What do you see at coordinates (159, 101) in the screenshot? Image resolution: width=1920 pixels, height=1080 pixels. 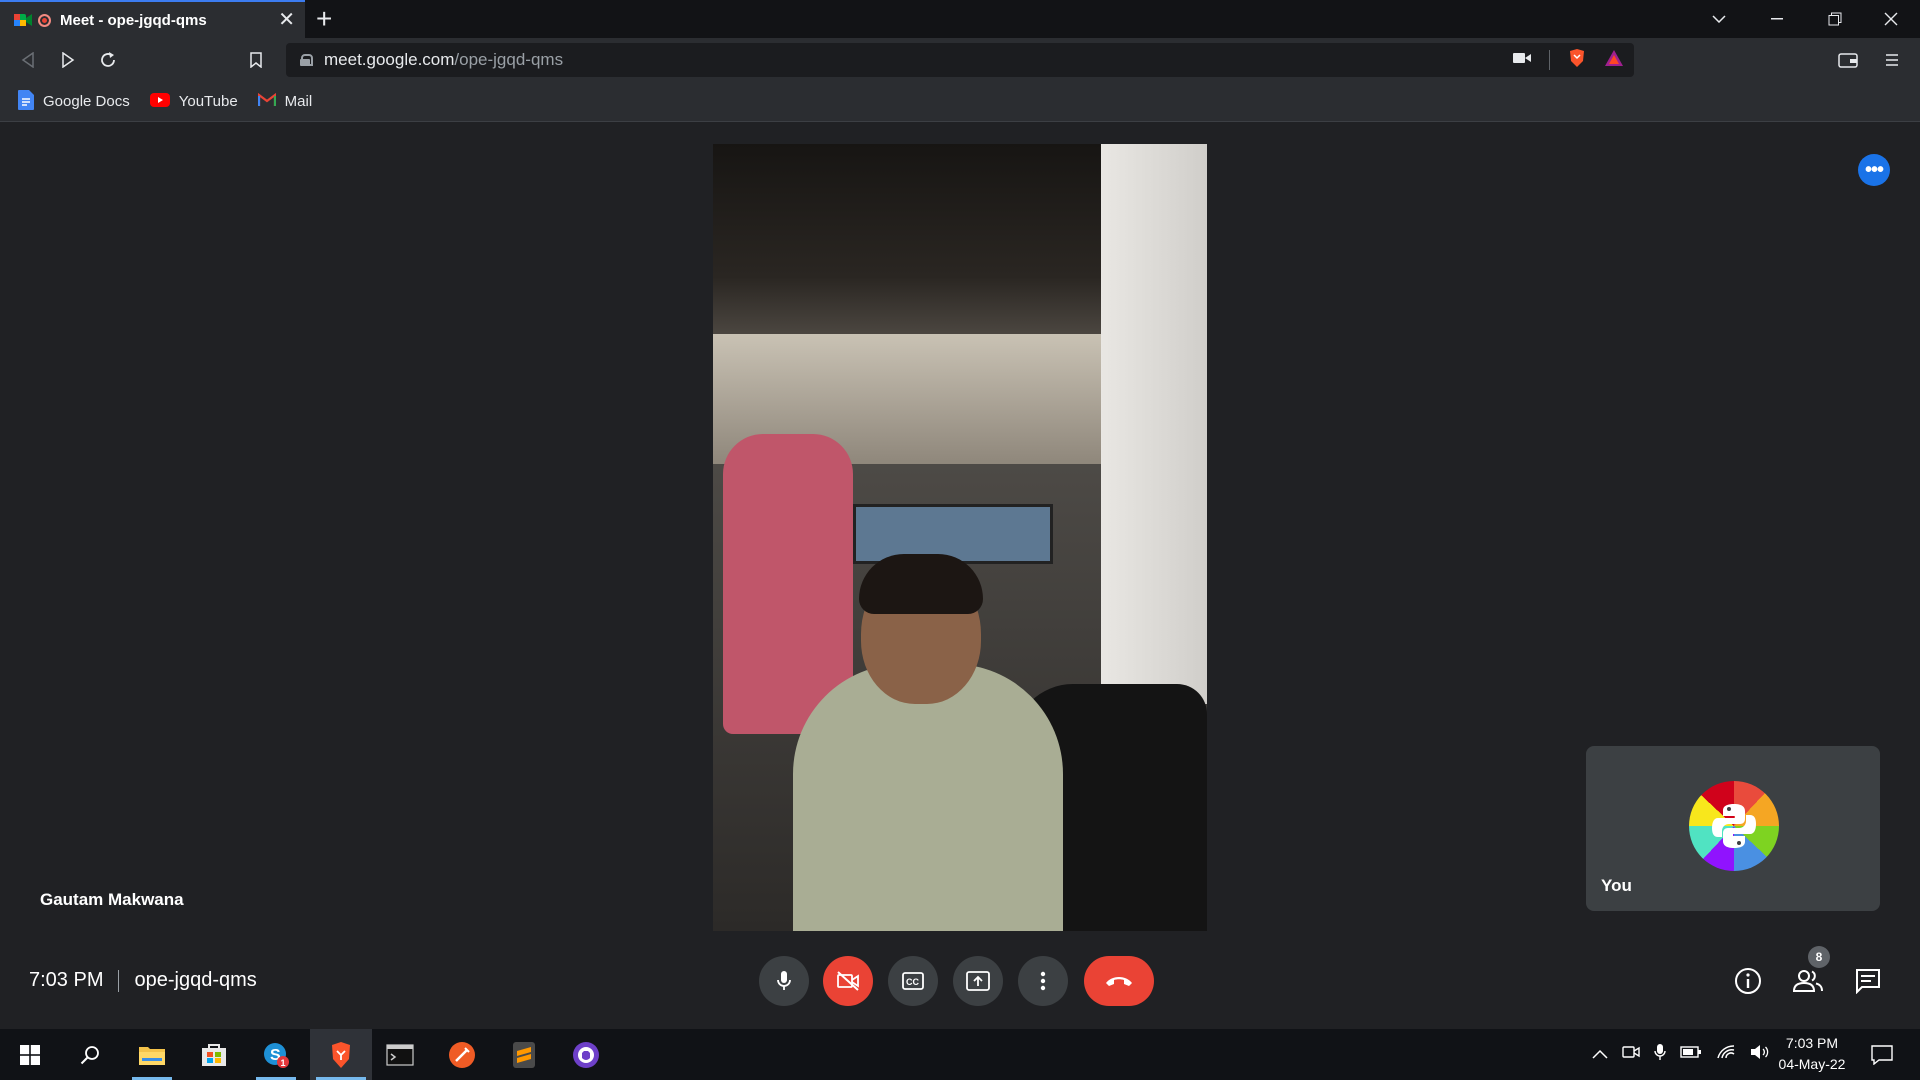 I see `youtube-icon` at bounding box center [159, 101].